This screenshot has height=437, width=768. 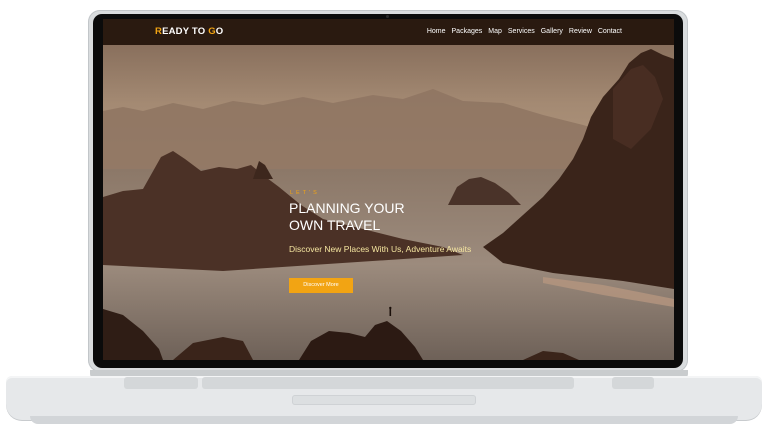 I want to click on nav-link-services: Services, so click(x=521, y=31).